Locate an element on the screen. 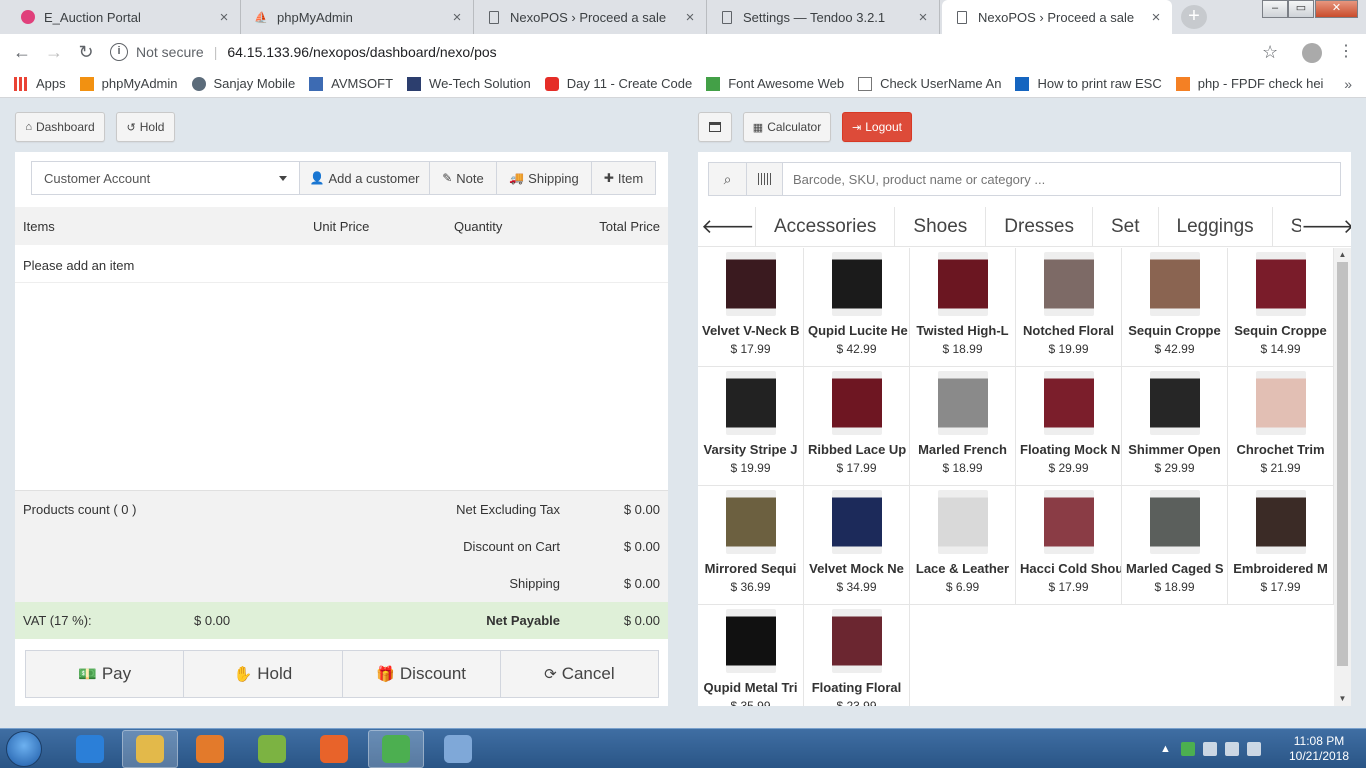 The width and height of the screenshot is (1366, 768). add-item-button: ✚ Item is located at coordinates (623, 178).